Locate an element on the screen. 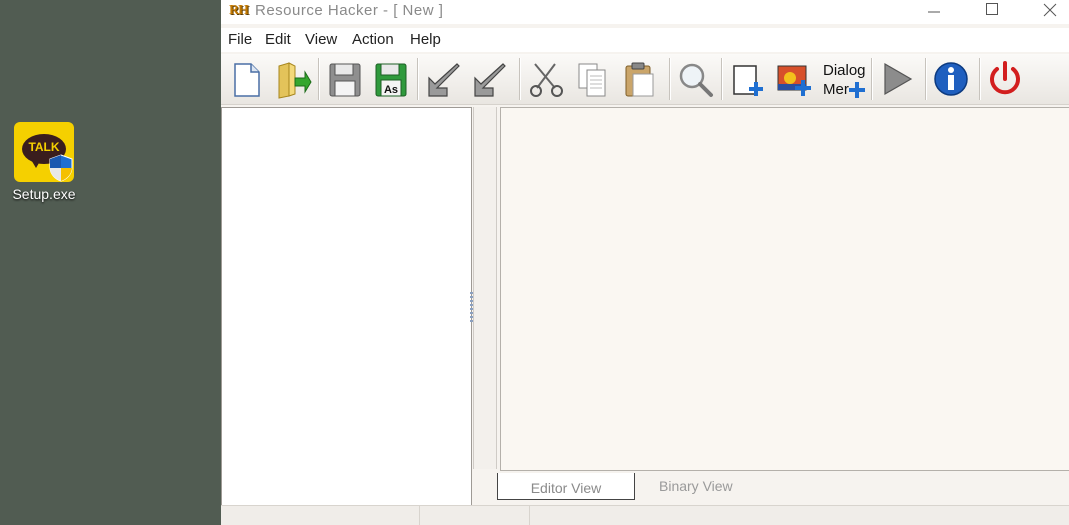 The image size is (1069, 525). search-icon is located at coordinates (696, 80).